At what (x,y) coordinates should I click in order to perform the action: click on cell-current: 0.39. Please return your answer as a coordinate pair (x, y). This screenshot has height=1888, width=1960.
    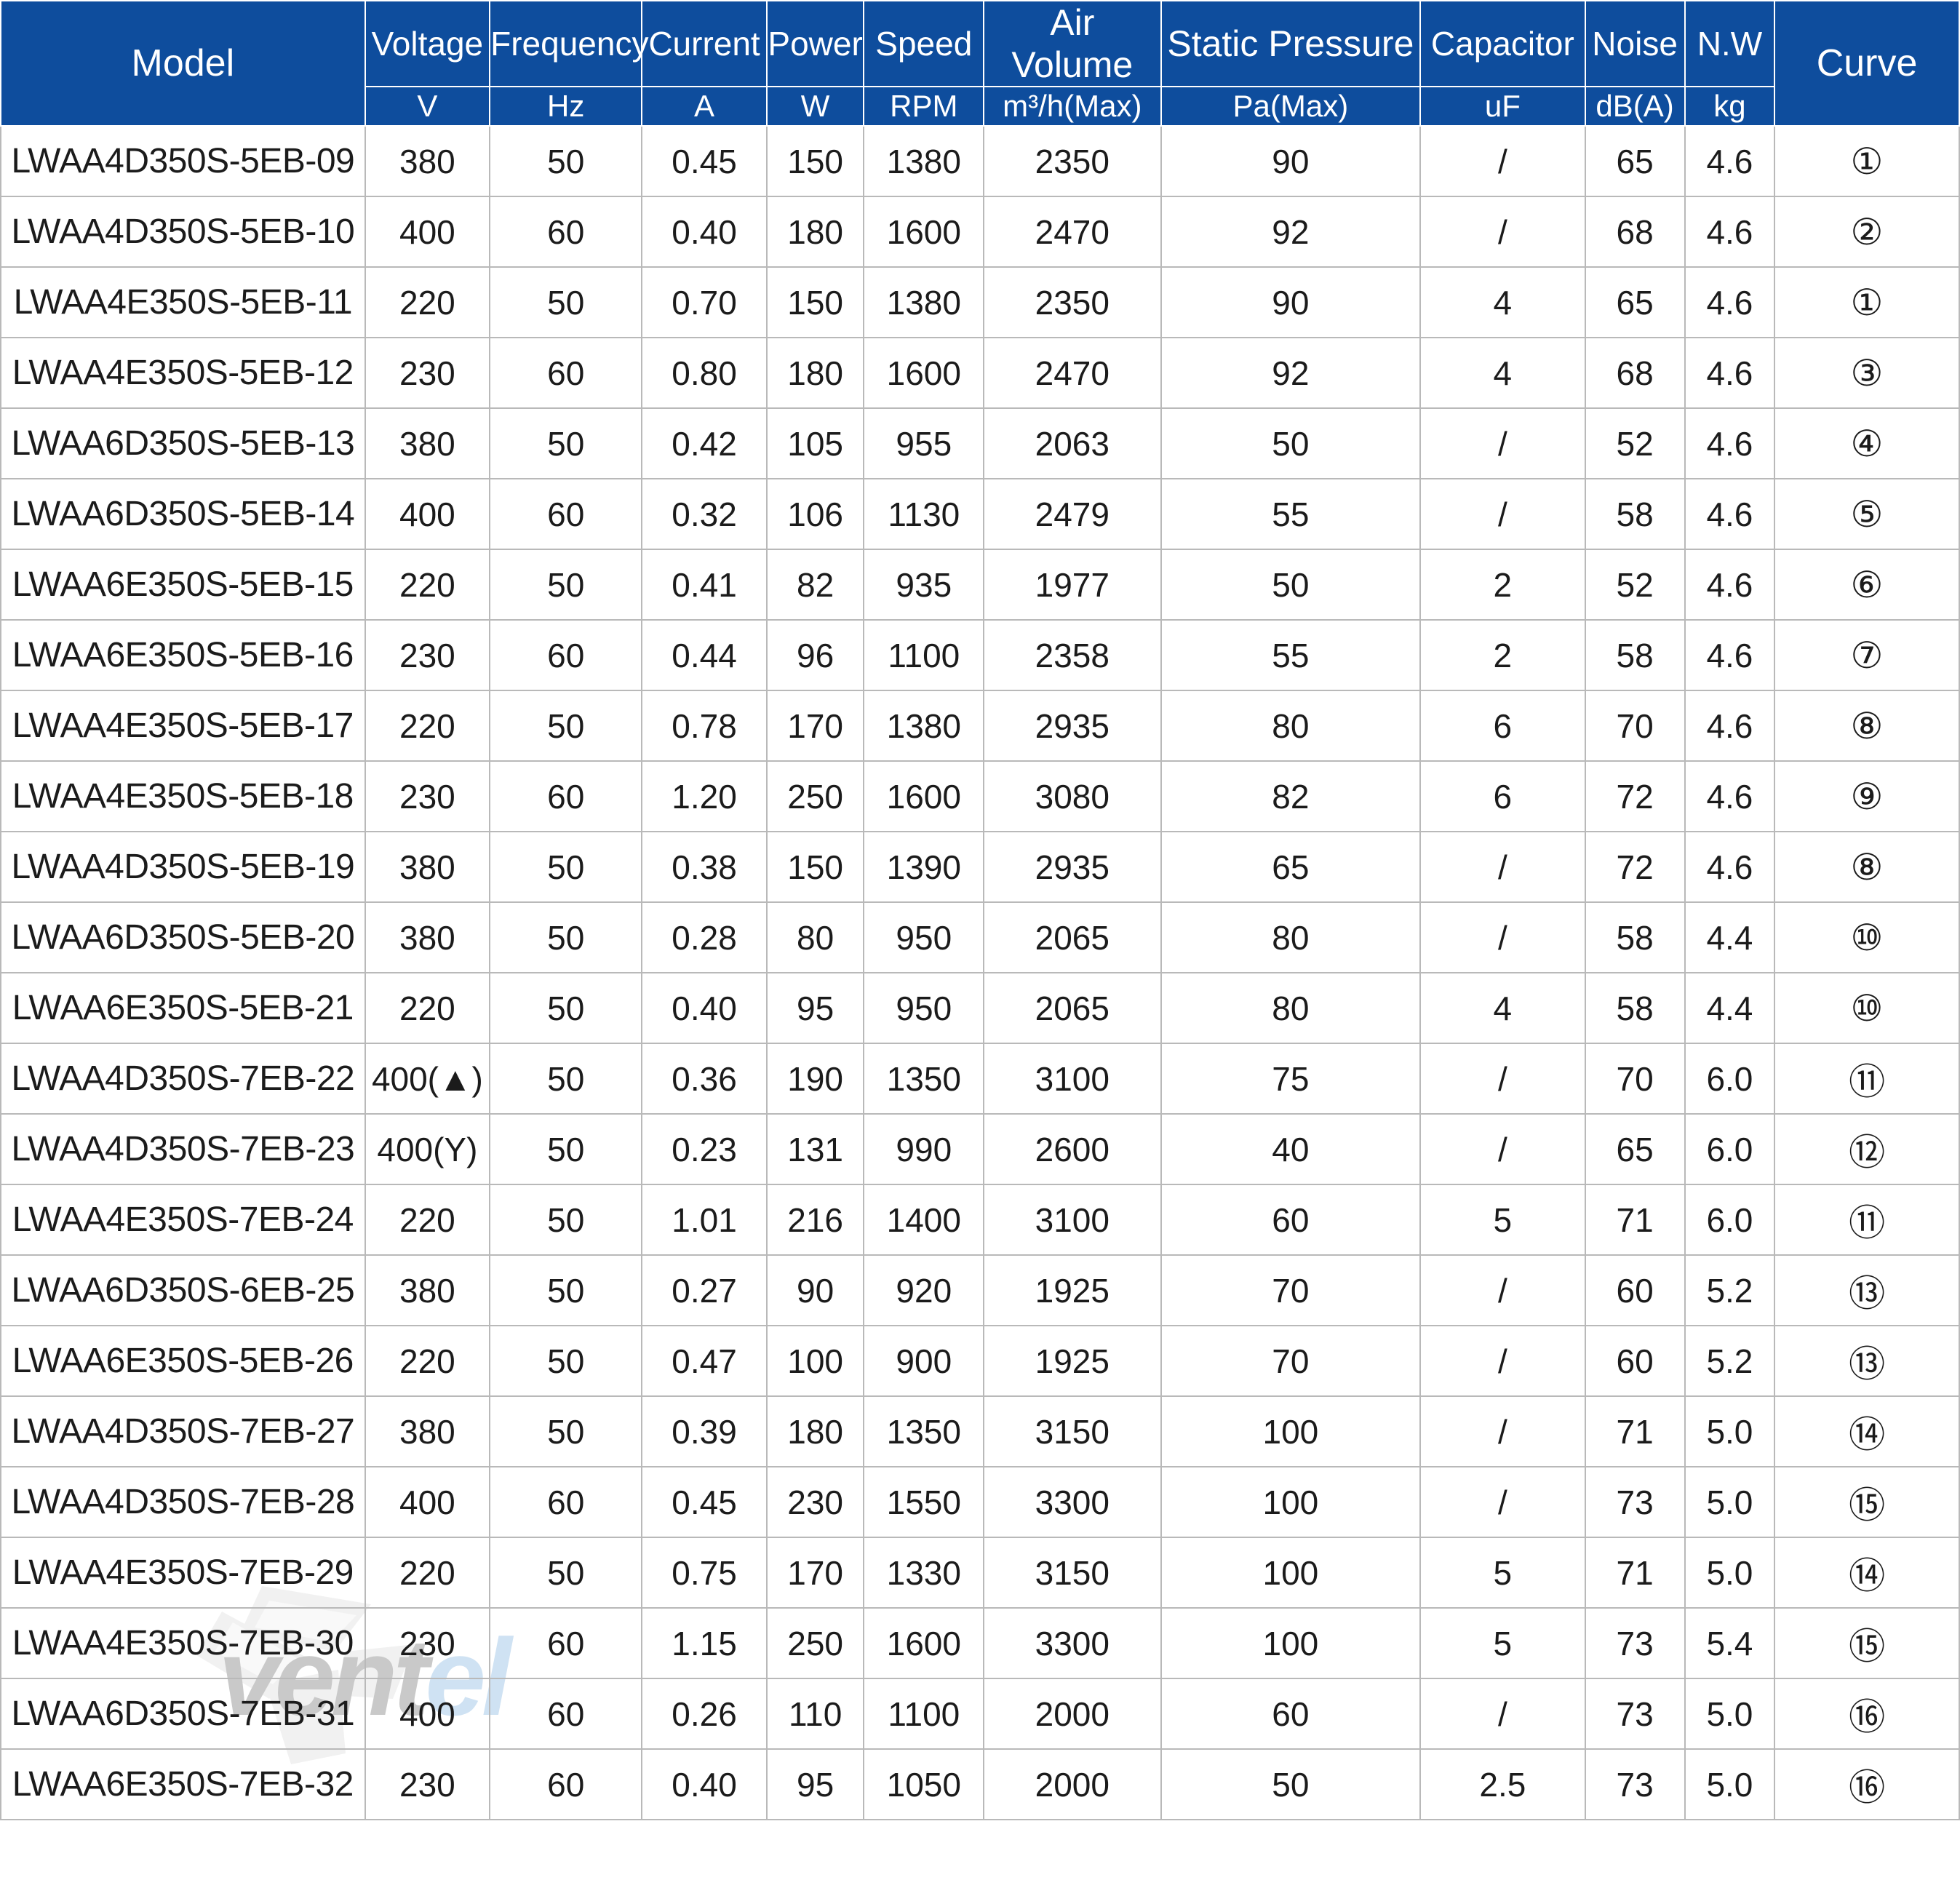
    Looking at the image, I should click on (704, 1431).